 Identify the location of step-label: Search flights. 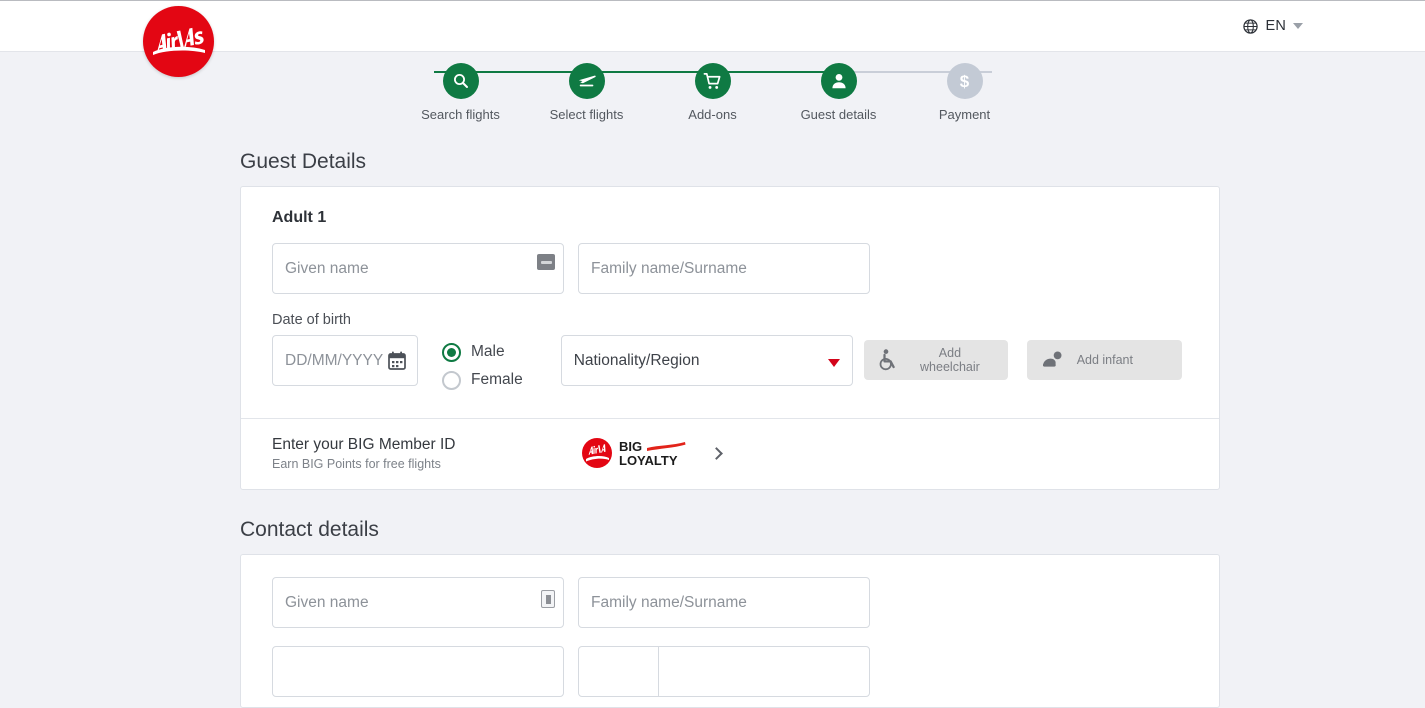
(460, 114).